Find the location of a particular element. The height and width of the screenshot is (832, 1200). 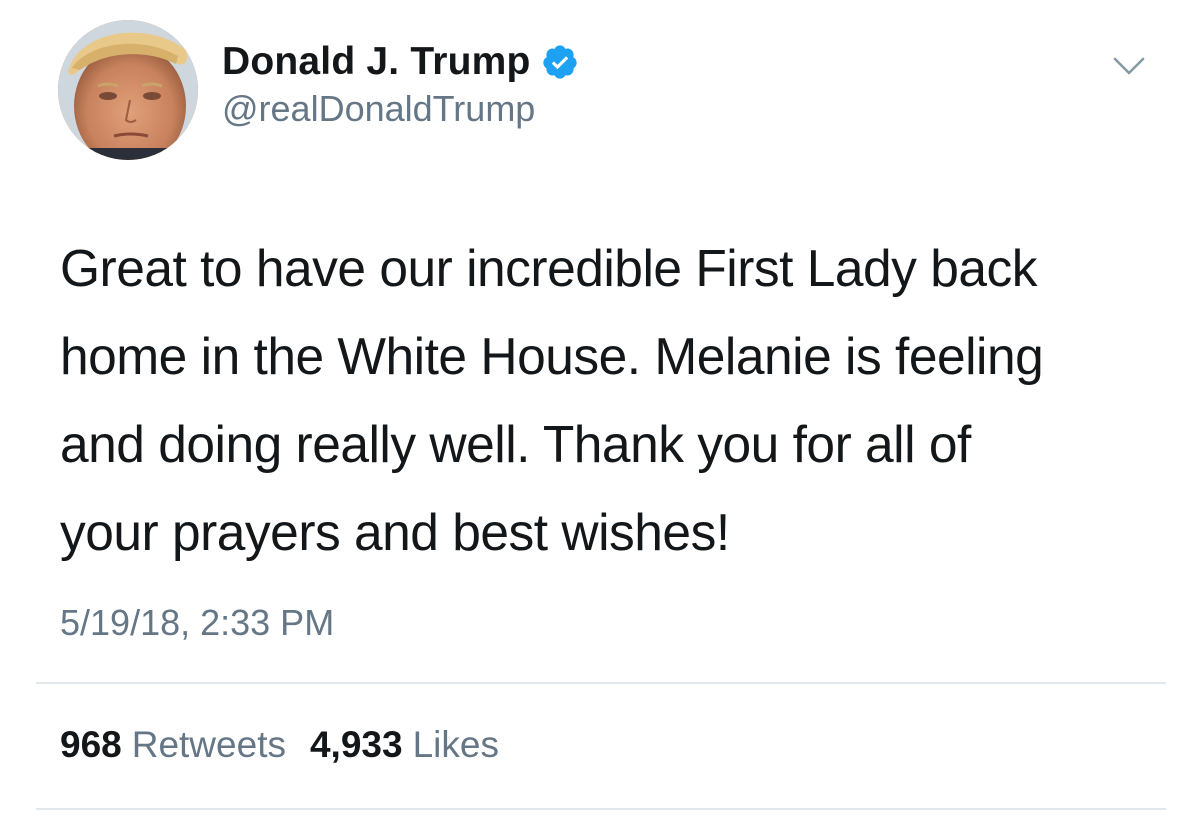

user-name-row: Donald J. Trump is located at coordinates (400, 62).